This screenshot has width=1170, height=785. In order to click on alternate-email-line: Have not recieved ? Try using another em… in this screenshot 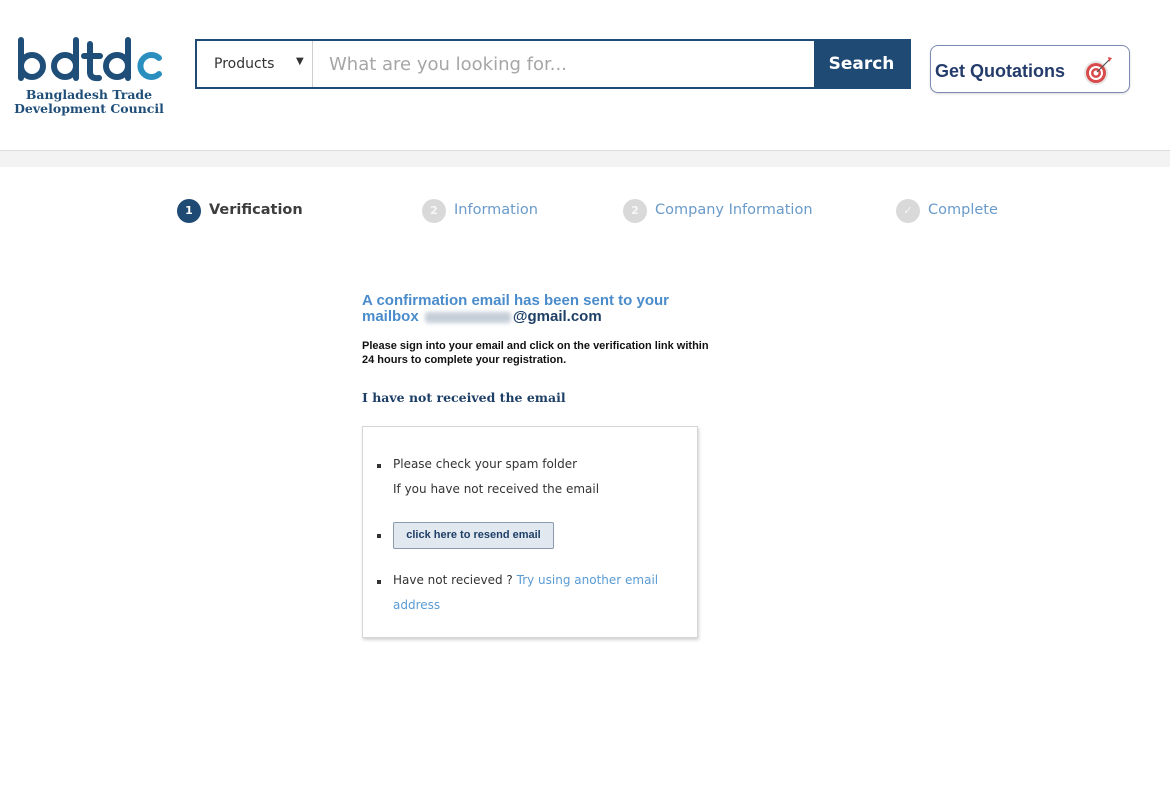, I will do `click(525, 580)`.